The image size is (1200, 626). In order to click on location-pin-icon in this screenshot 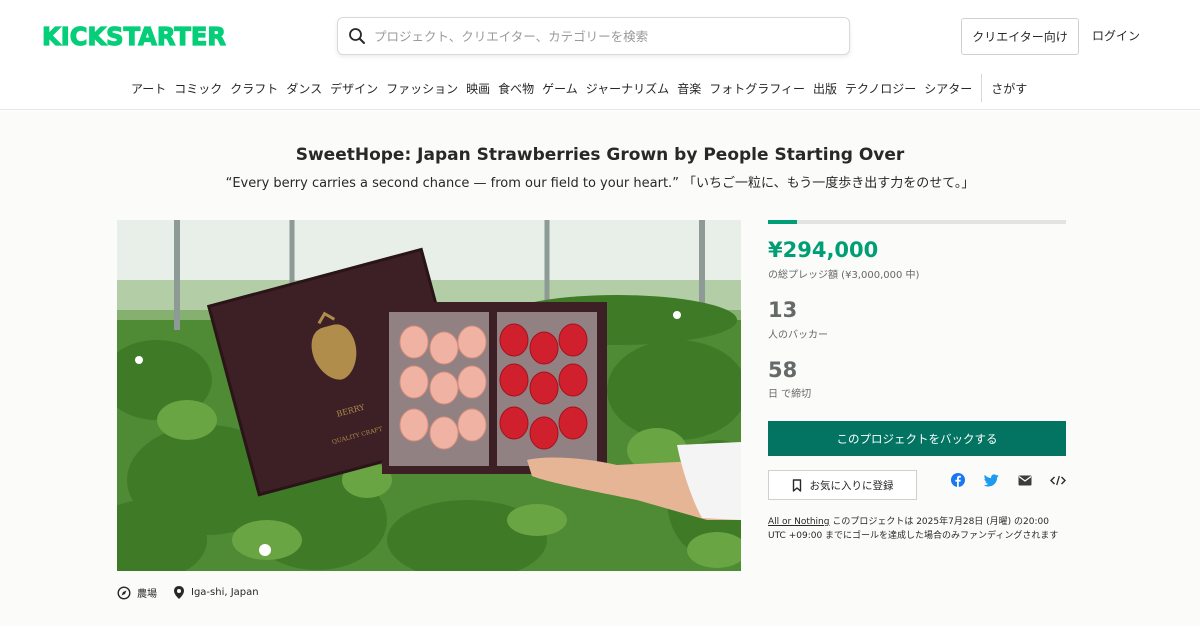, I will do `click(179, 592)`.